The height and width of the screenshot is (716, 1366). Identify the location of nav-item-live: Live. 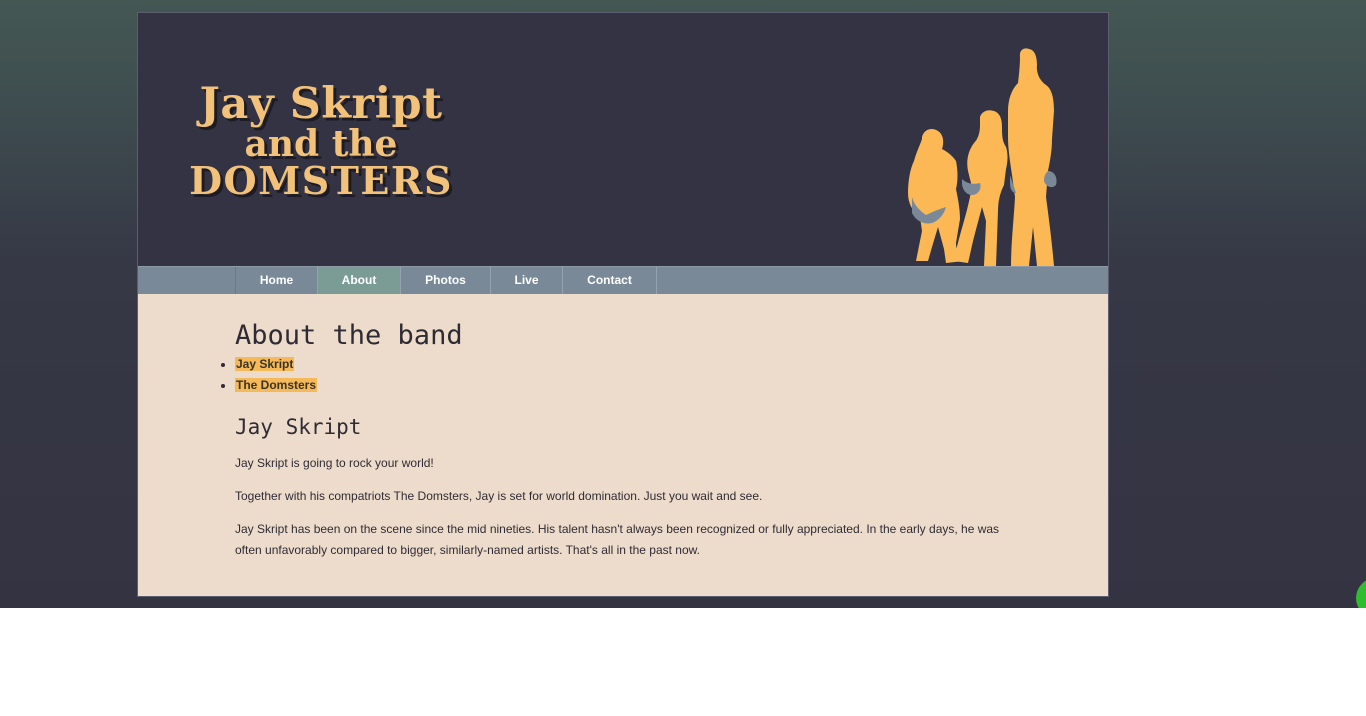
(527, 280).